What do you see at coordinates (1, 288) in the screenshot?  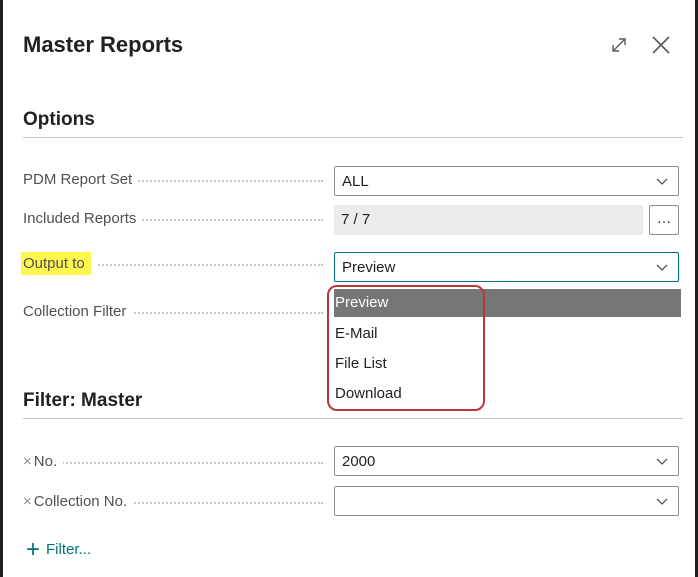 I see `window-left-border` at bounding box center [1, 288].